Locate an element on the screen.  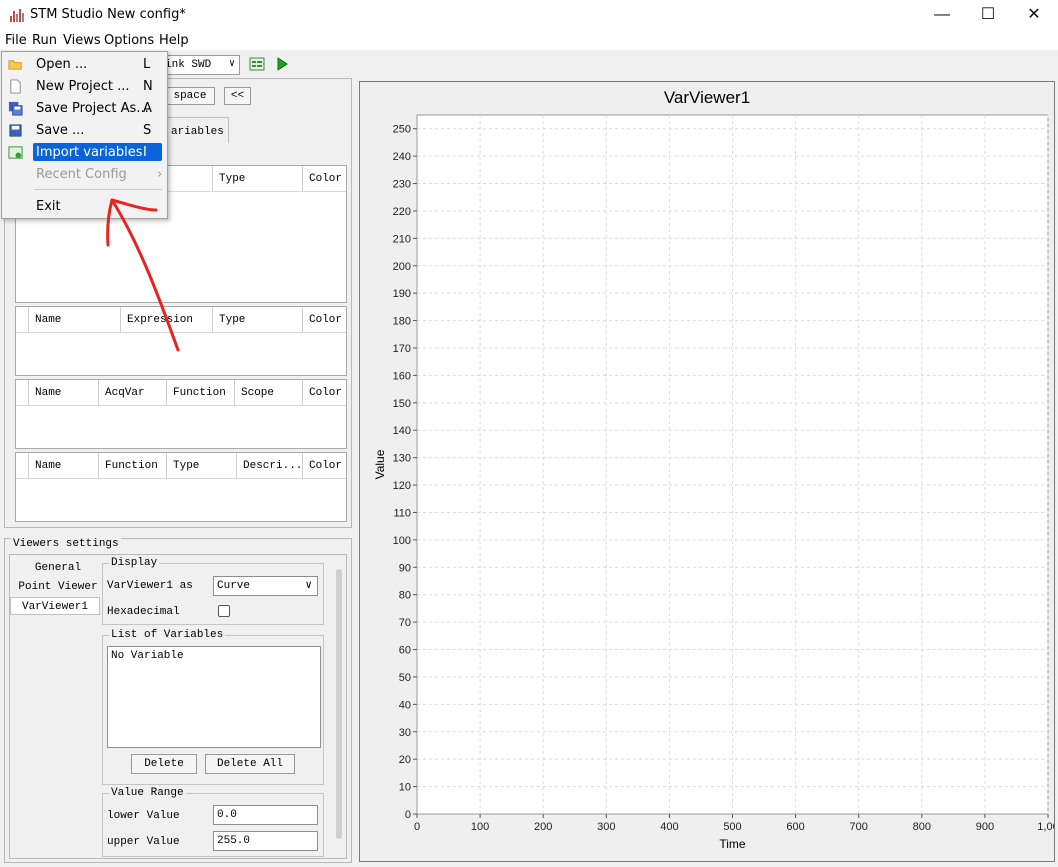
x-tick-label: 500 is located at coordinates (732, 827).